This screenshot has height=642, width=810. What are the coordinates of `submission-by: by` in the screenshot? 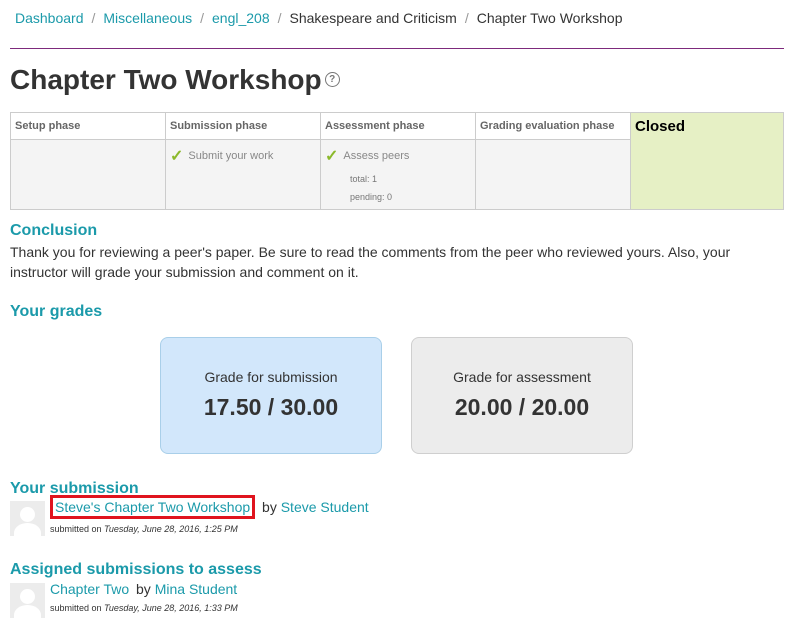 It's located at (269, 507).